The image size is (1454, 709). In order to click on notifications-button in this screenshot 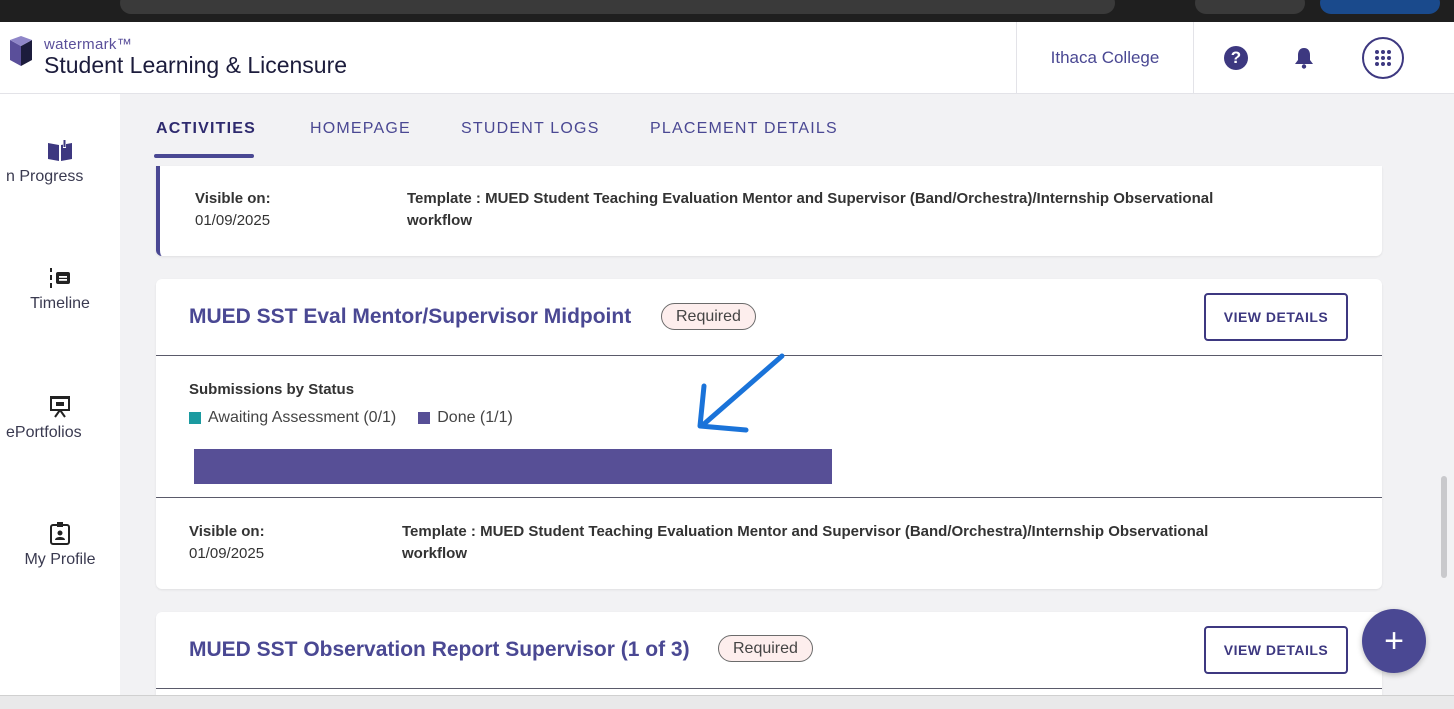, I will do `click(1304, 58)`.